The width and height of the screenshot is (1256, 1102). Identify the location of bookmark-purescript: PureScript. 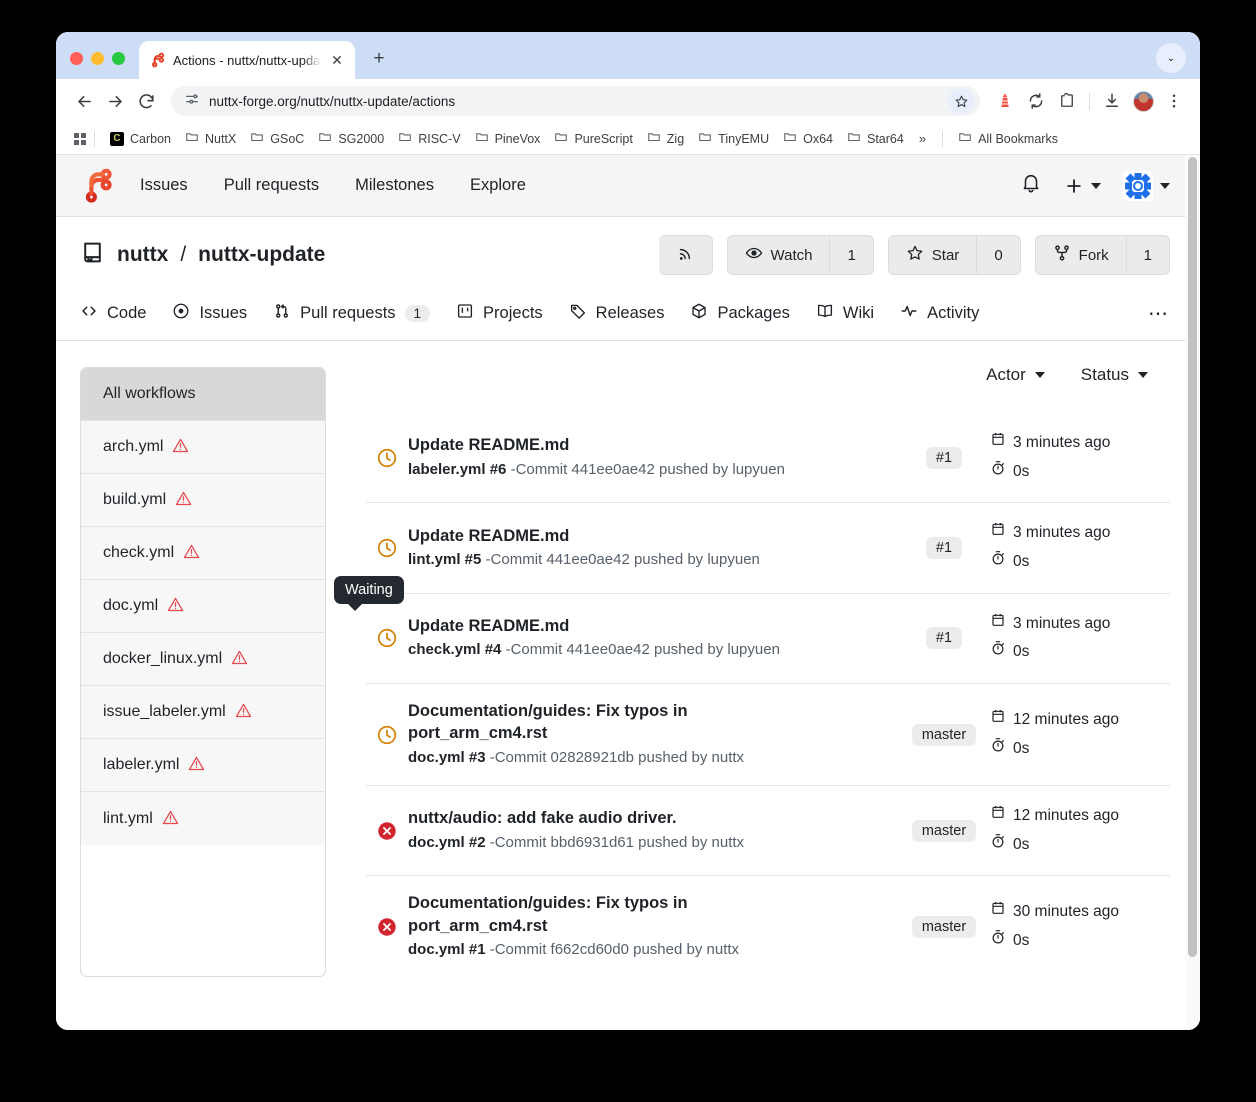
(593, 138).